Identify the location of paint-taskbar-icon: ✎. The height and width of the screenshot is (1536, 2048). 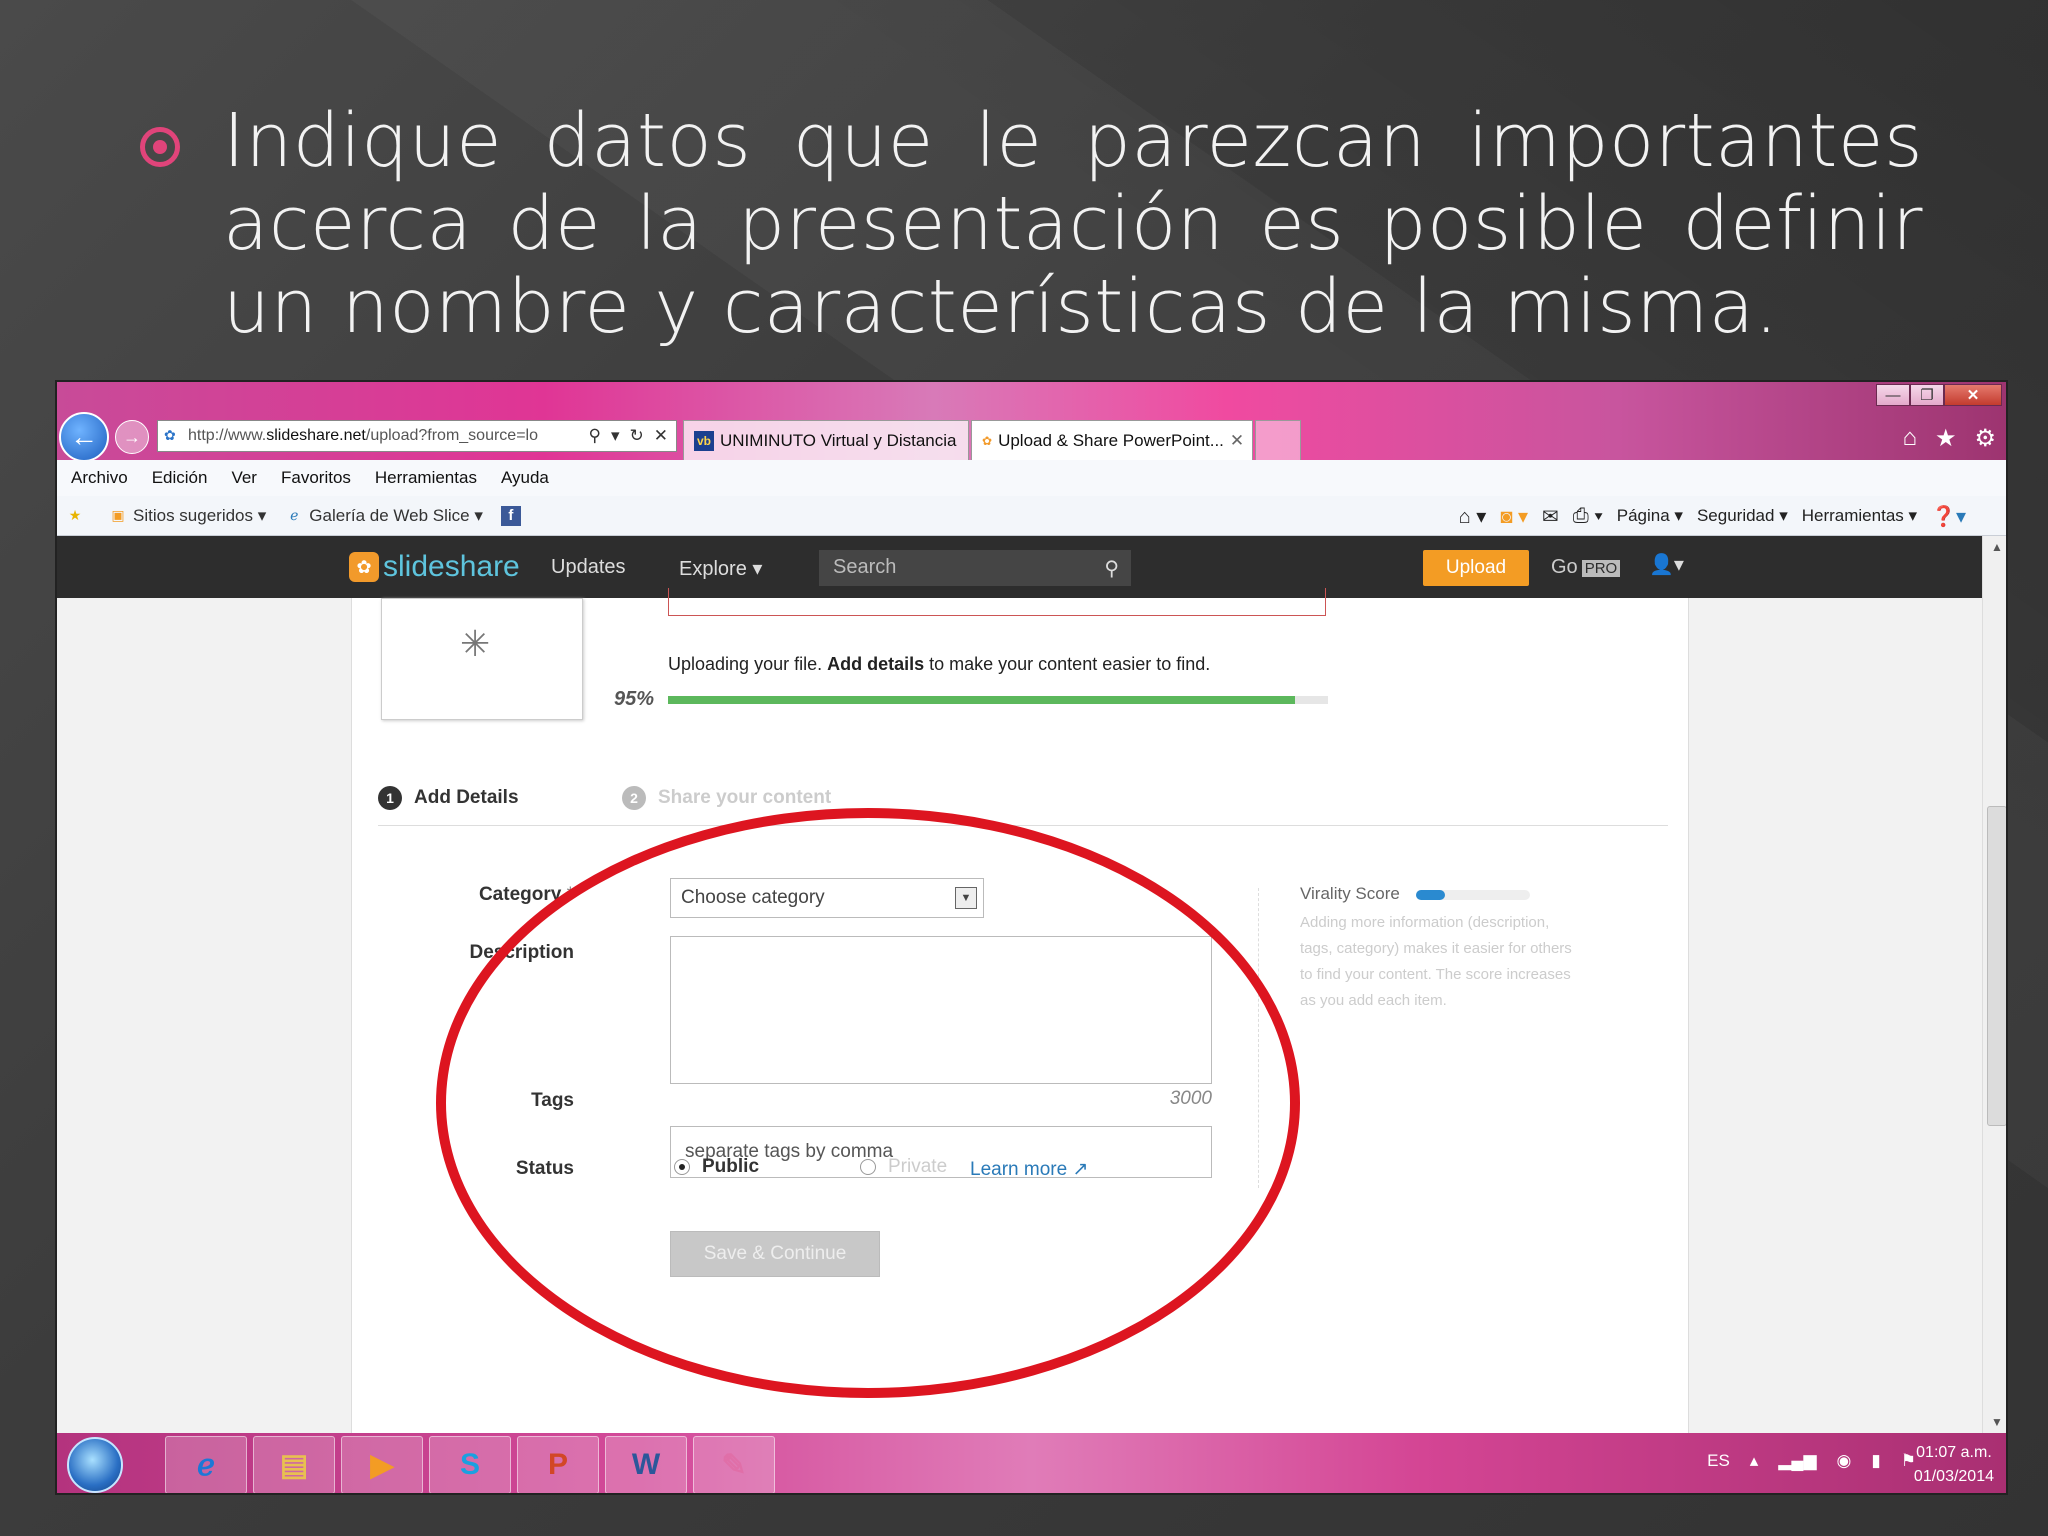
(734, 1464).